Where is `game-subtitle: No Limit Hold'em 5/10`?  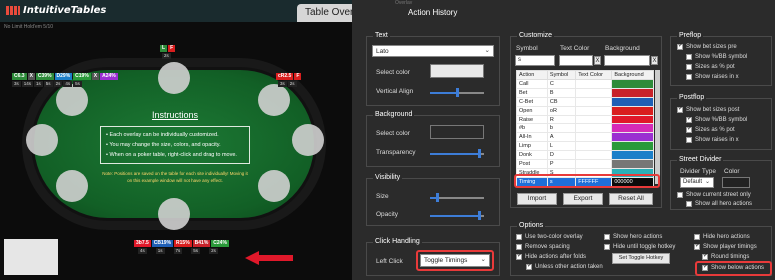 game-subtitle: No Limit Hold'em 5/10 is located at coordinates (29, 27).